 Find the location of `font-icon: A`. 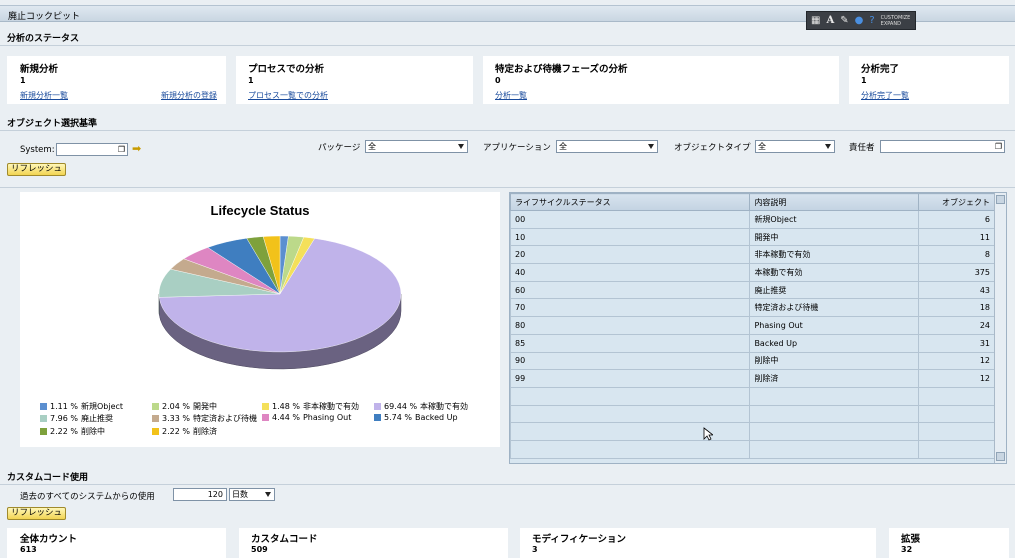

font-icon: A is located at coordinates (830, 20).